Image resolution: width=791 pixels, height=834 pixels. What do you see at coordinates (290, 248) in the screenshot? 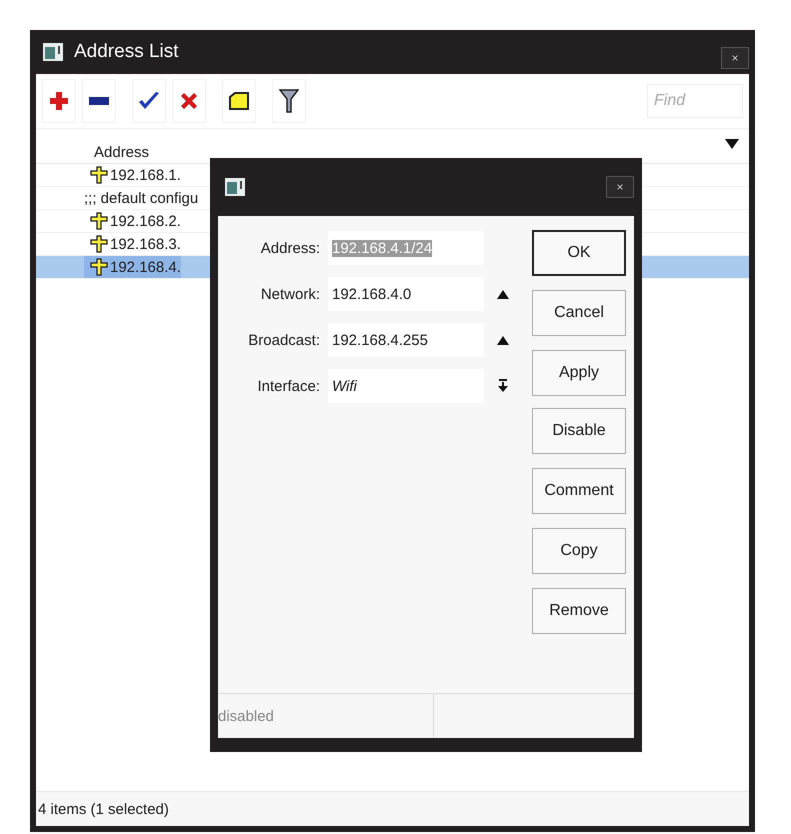
I see `field-label: Address:` at bounding box center [290, 248].